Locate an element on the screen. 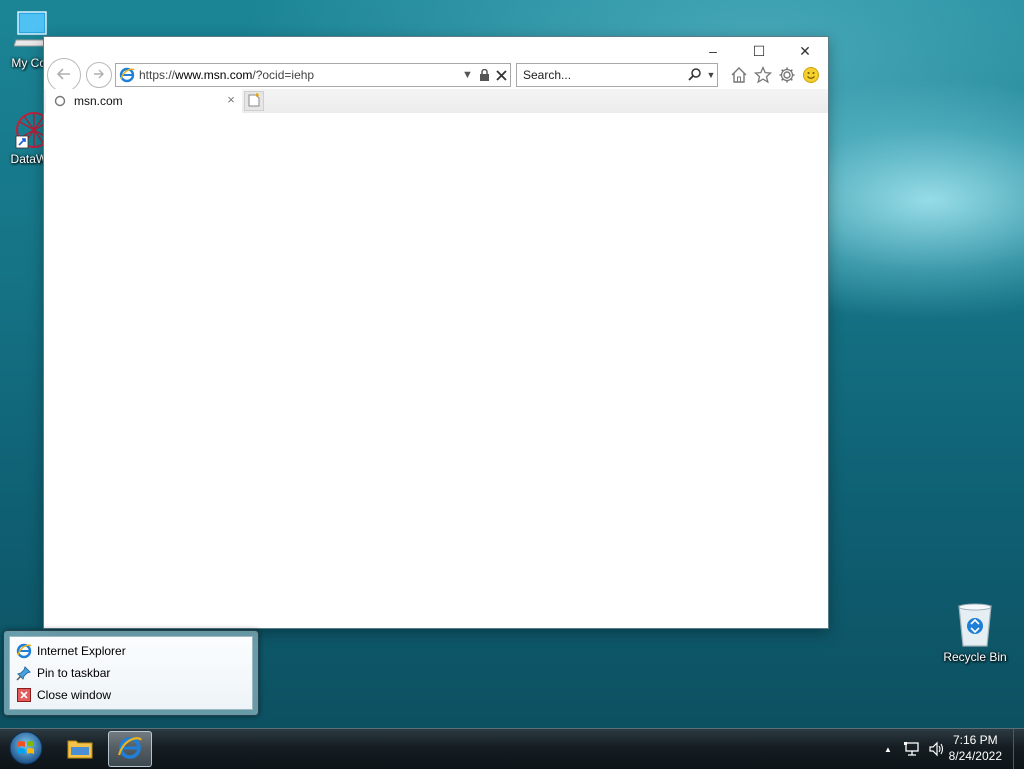 The width and height of the screenshot is (1024, 769). address-bar: https://www.msn.com/?ocid=iehp ▼ is located at coordinates (313, 75).